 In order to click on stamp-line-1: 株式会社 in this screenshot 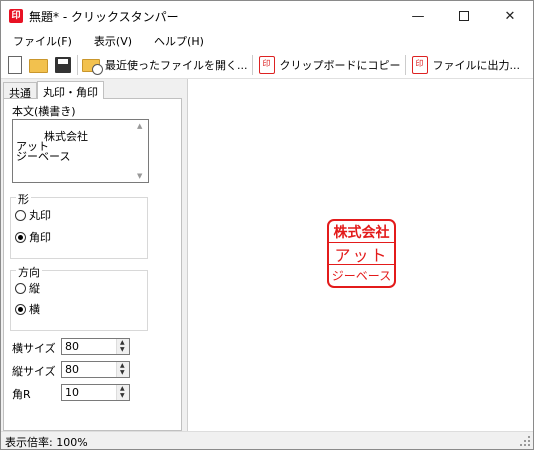, I will do `click(361, 232)`.